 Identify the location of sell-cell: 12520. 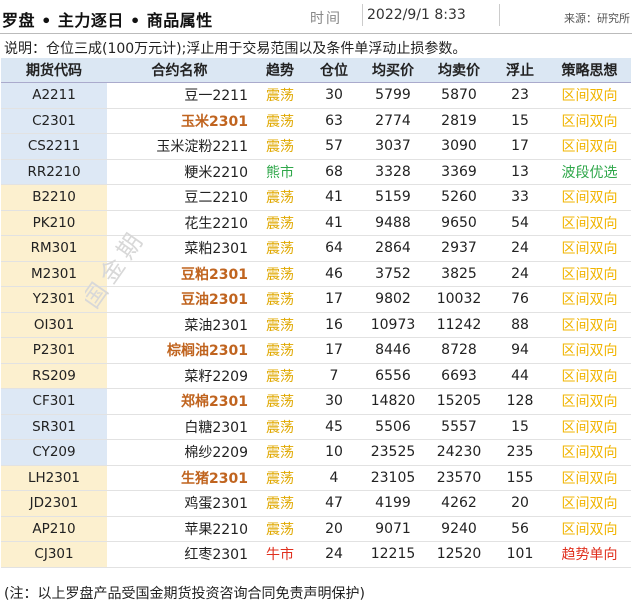
(459, 554).